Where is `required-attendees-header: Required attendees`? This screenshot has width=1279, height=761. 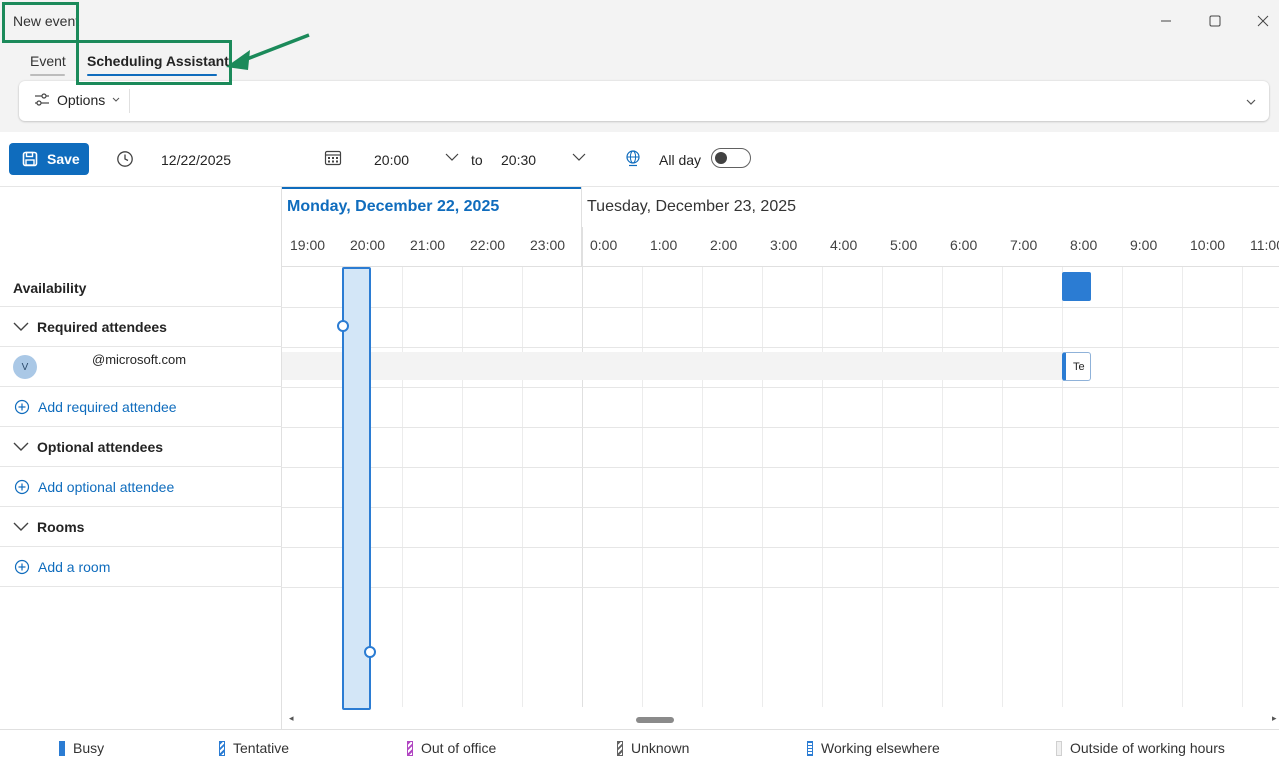
required-attendees-header: Required attendees is located at coordinates (141, 327).